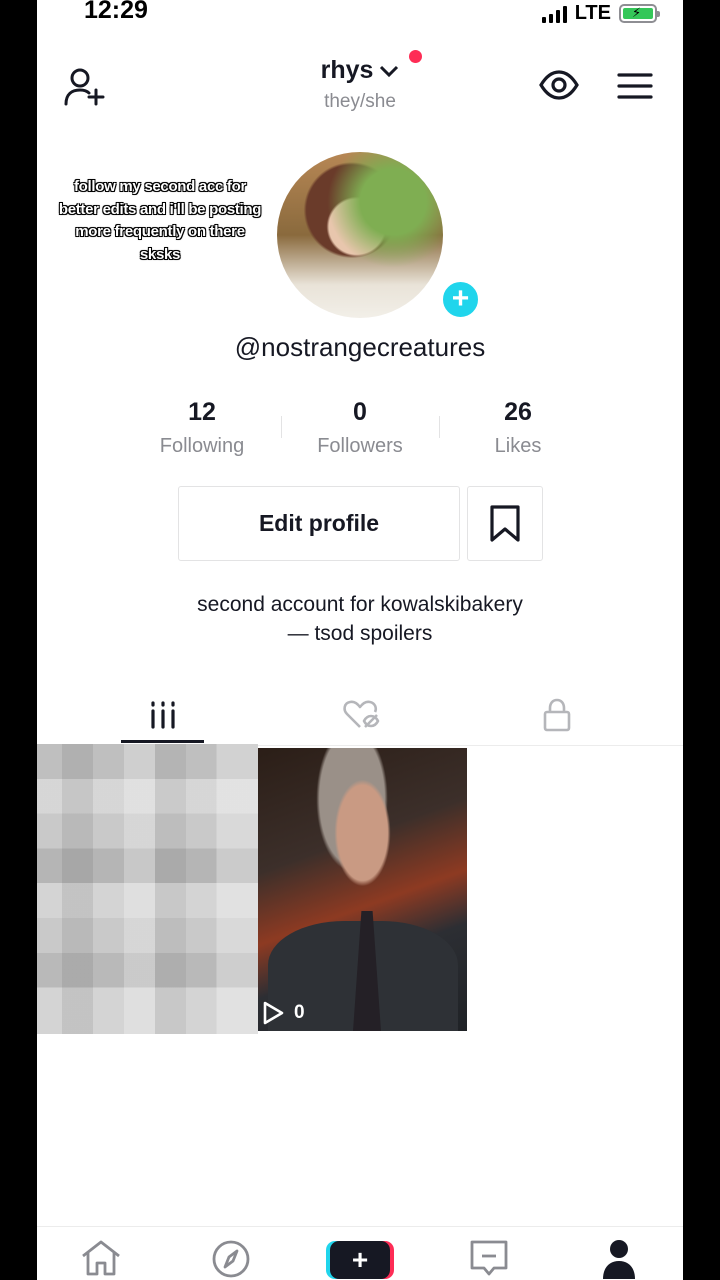  What do you see at coordinates (360, 235) in the screenshot?
I see `avatar` at bounding box center [360, 235].